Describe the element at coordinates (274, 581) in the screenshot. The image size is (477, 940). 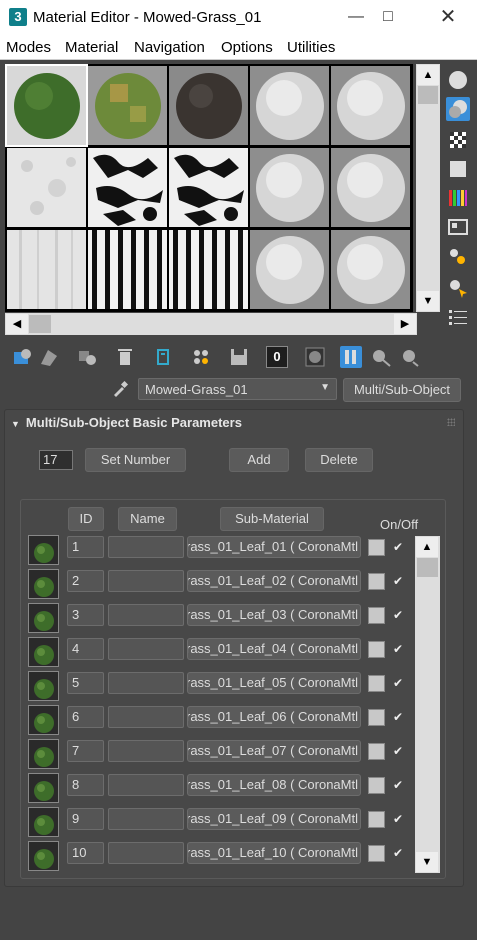
I see `sub-material-button: rass_01_Leaf_02 ( CoronaMtl` at that location.